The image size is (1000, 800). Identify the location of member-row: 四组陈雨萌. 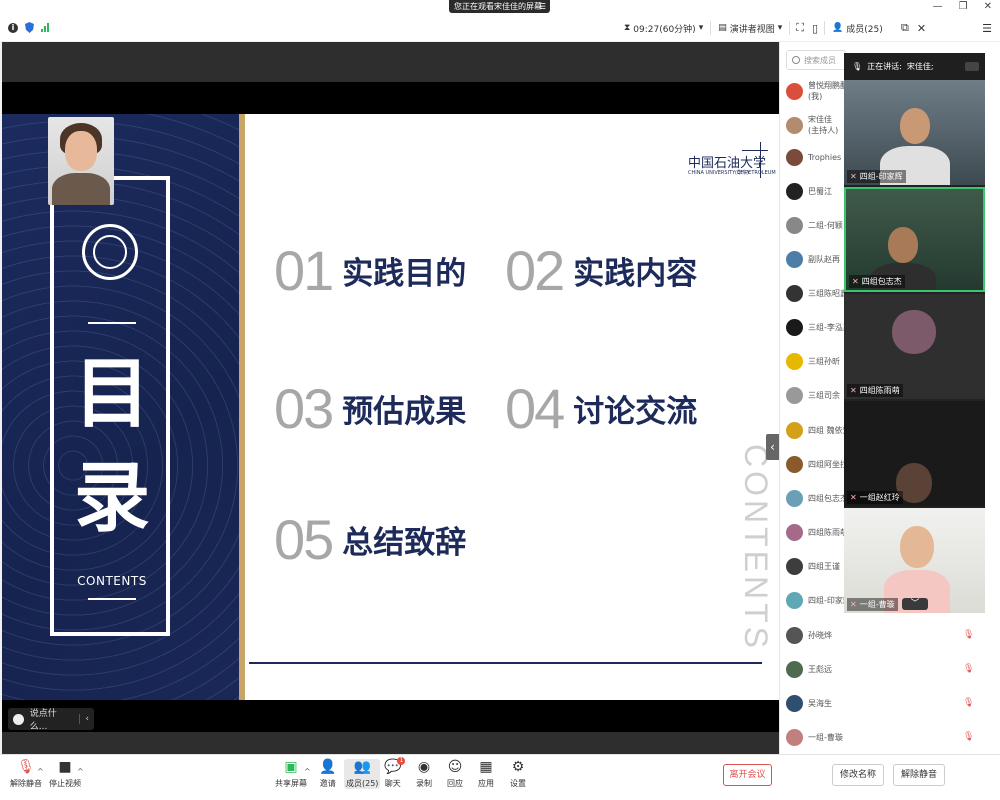
(817, 532).